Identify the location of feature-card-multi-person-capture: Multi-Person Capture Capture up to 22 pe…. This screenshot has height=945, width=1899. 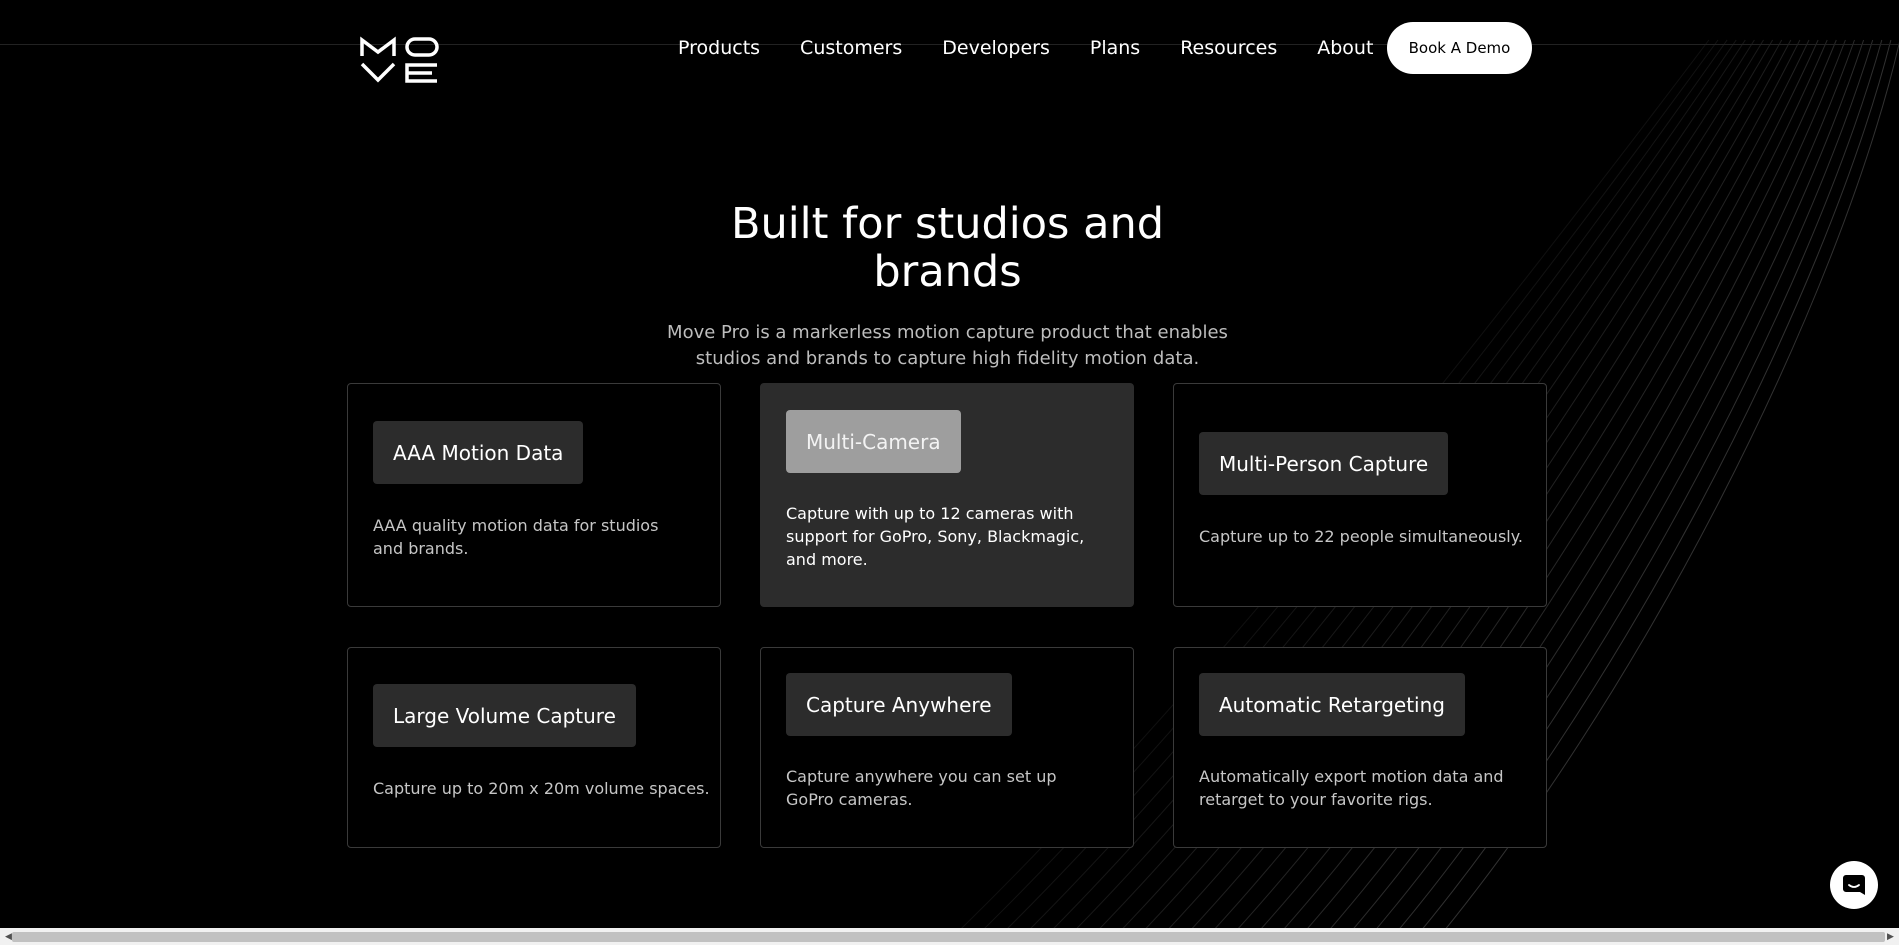
(1360, 495).